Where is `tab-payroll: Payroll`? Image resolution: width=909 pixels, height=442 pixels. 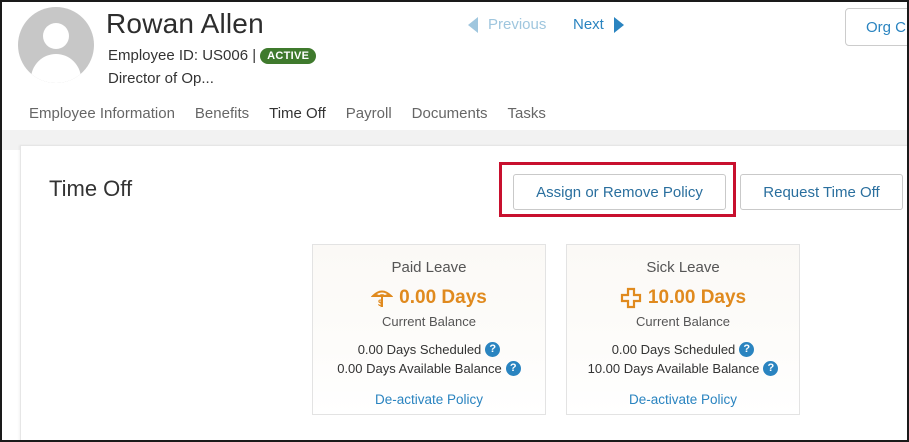 tab-payroll: Payroll is located at coordinates (369, 115).